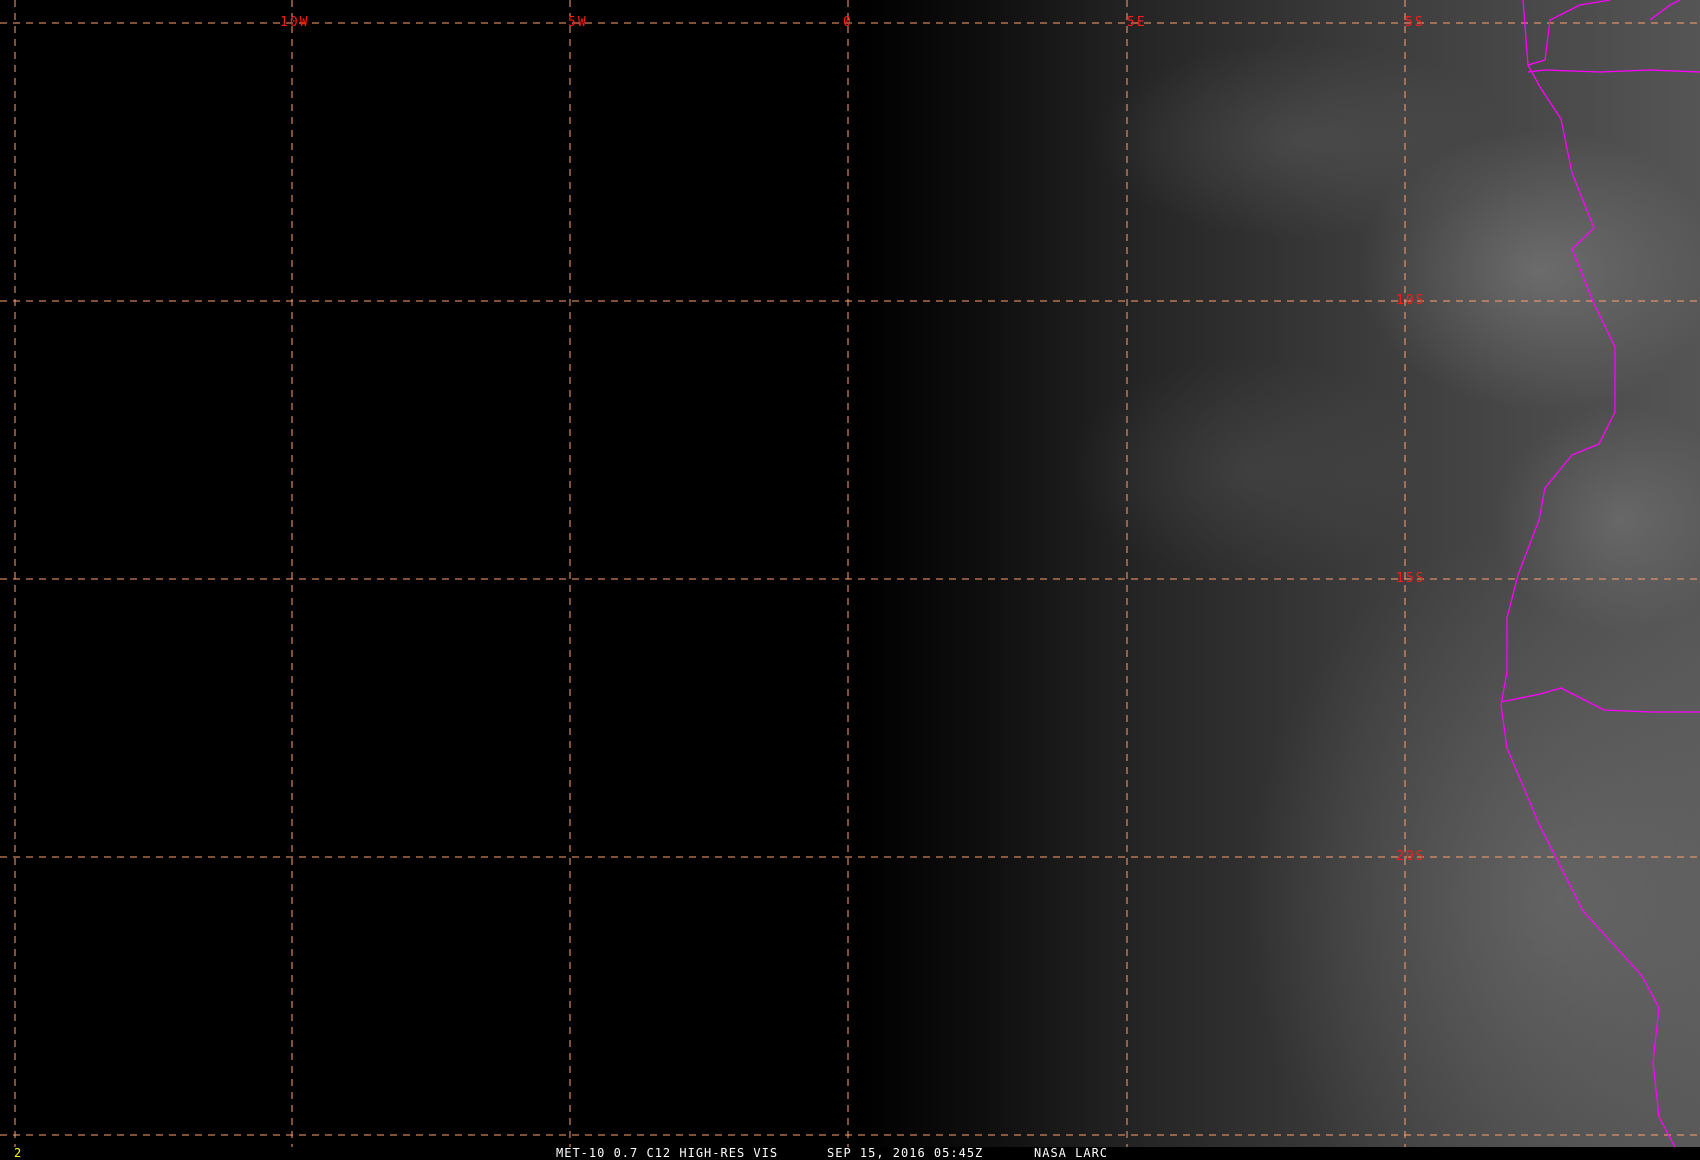 The width and height of the screenshot is (1700, 1160). I want to click on frame-number: 2, so click(18, 1153).